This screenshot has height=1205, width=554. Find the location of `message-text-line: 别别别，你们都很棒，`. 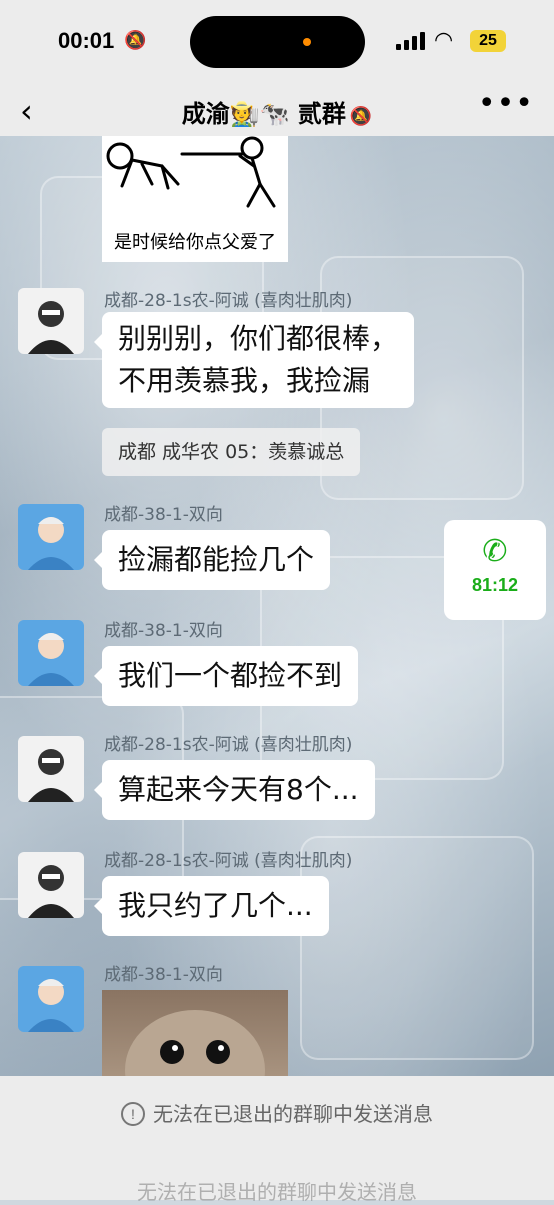

message-text-line: 别别别，你们都很棒， is located at coordinates (258, 338).